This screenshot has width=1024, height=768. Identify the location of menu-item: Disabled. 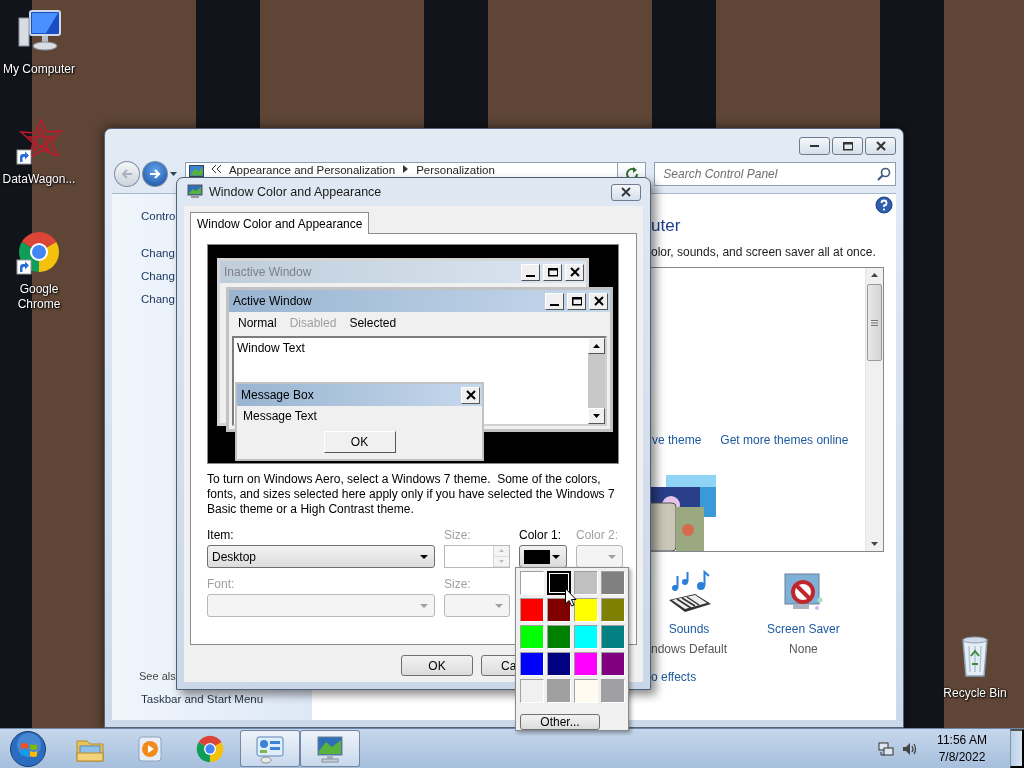
(313, 323).